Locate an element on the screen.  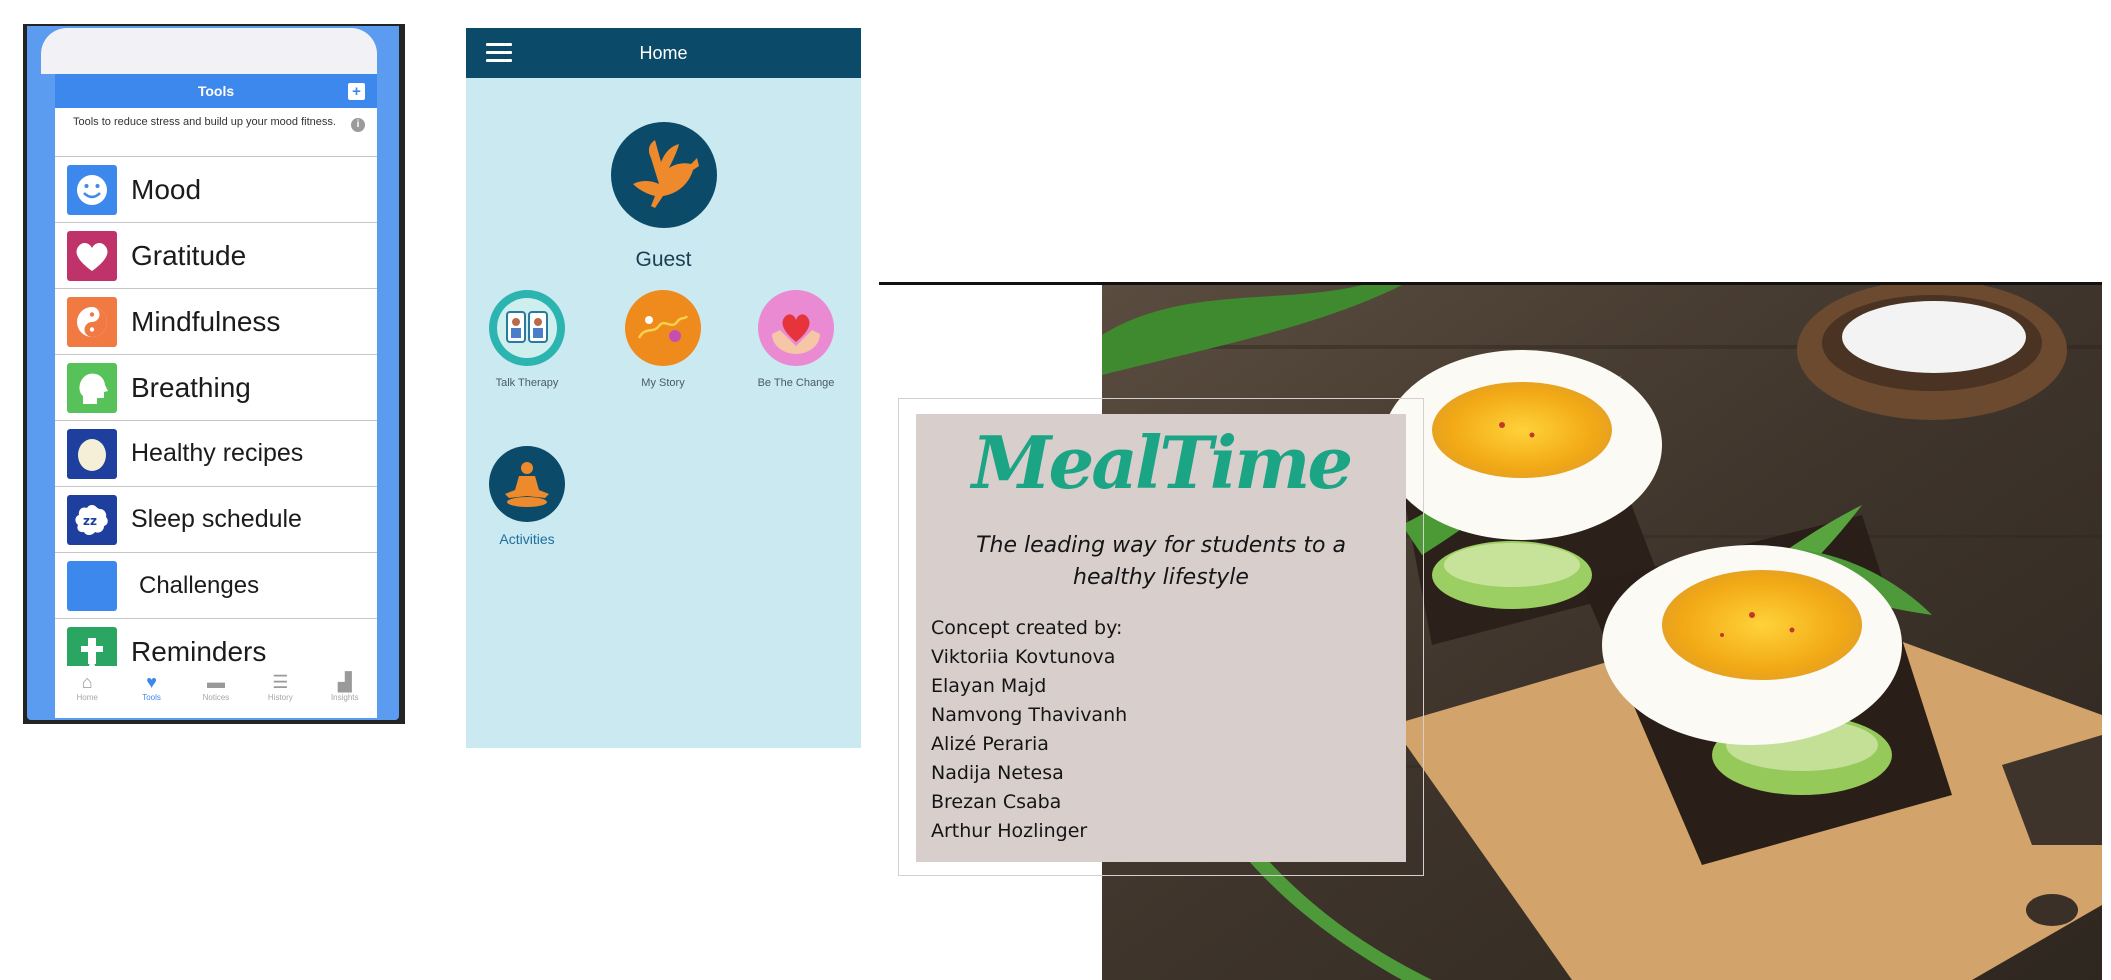
tool-item-mindfulness: Mindfulness is located at coordinates (216, 321).